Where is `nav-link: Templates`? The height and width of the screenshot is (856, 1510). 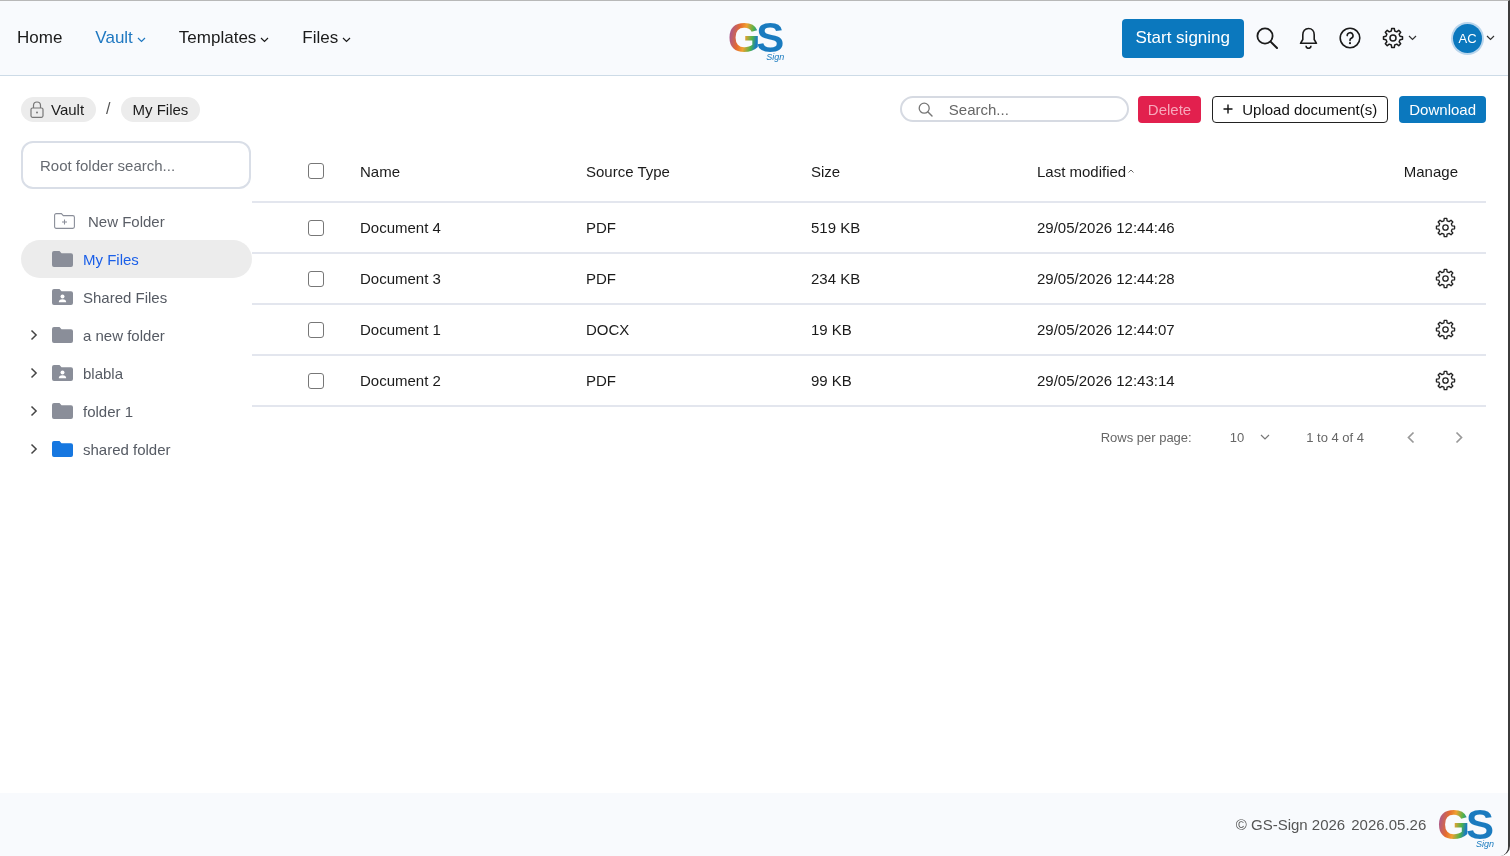
nav-link: Templates is located at coordinates (224, 38).